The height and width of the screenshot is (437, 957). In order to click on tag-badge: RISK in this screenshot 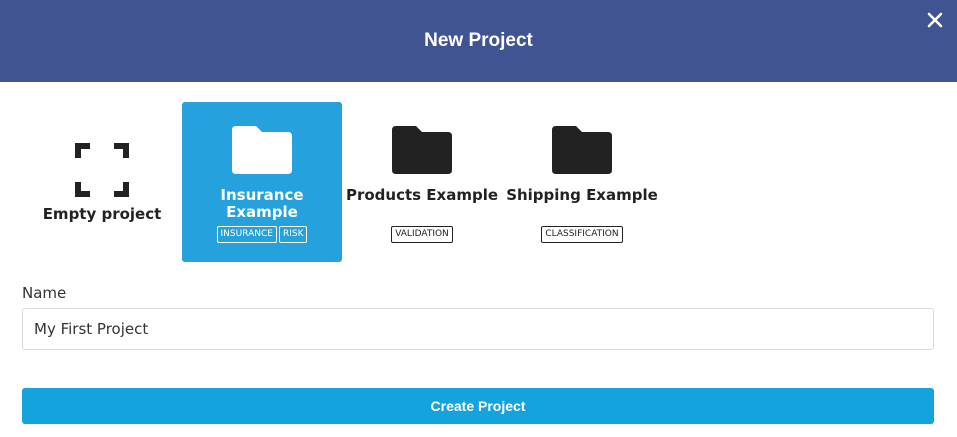, I will do `click(293, 234)`.